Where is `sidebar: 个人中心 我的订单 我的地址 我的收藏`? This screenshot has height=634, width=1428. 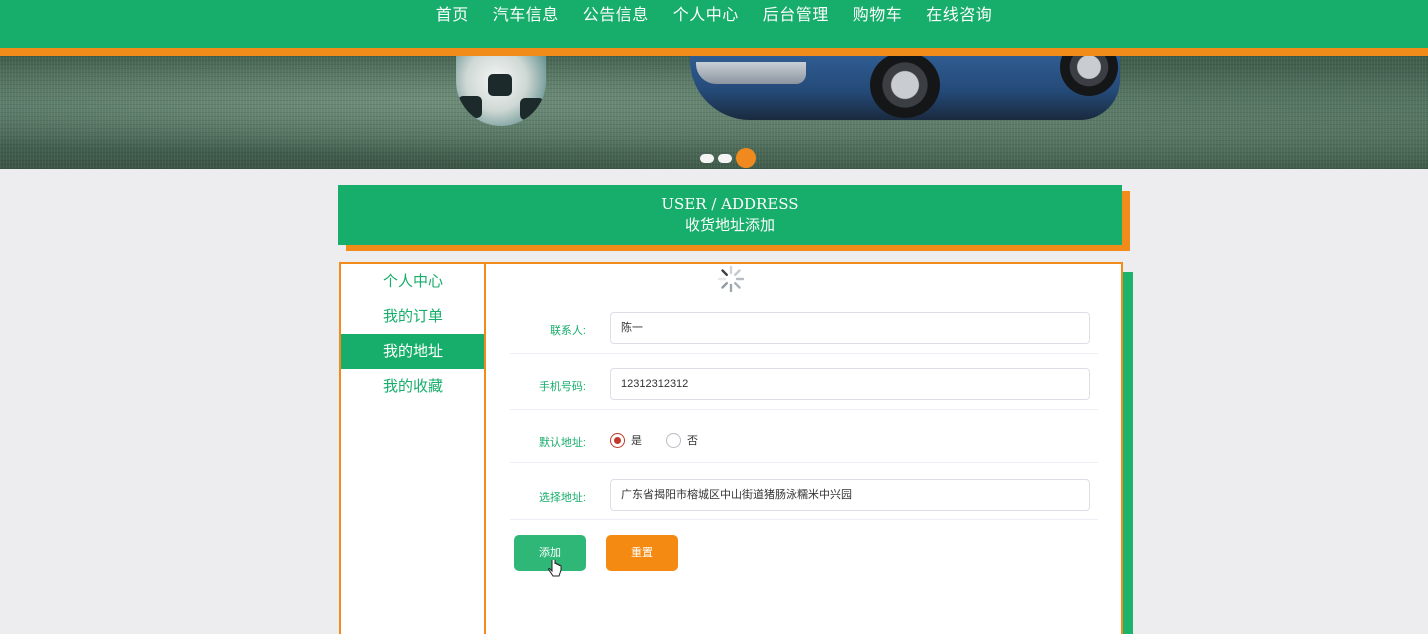
sidebar: 个人中心 我的订单 我的地址 我的收藏 is located at coordinates (412, 448).